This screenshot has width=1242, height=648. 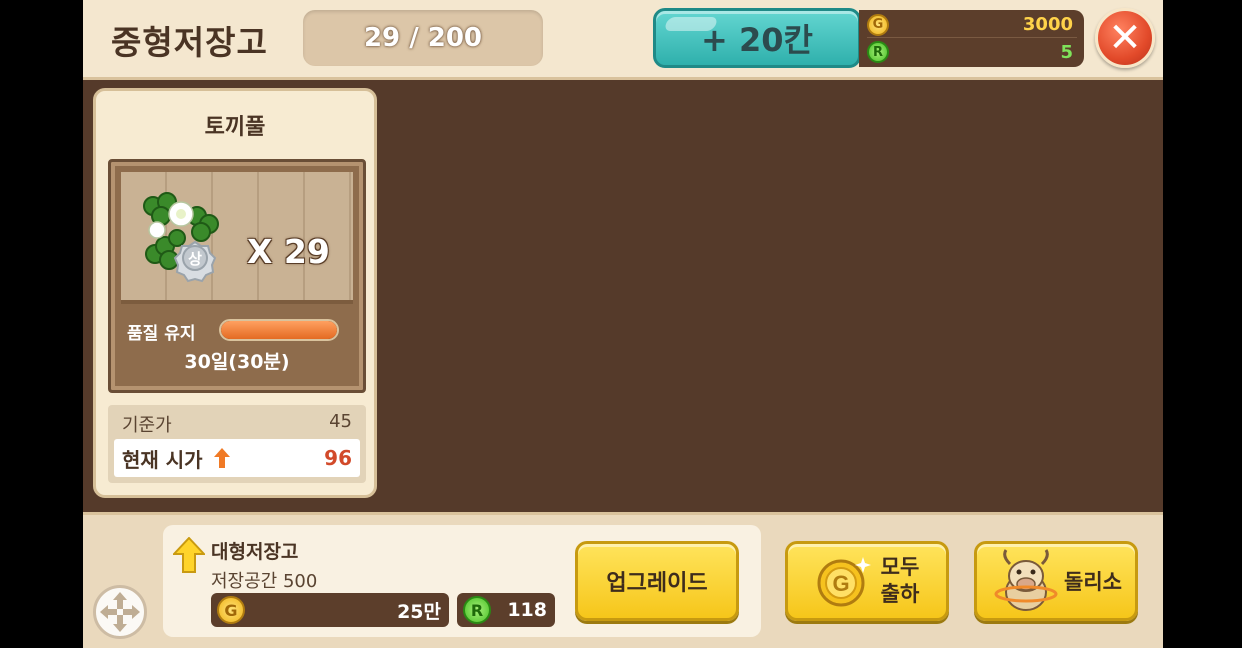 I want to click on ruby-balance: R 5, so click(x=972, y=52).